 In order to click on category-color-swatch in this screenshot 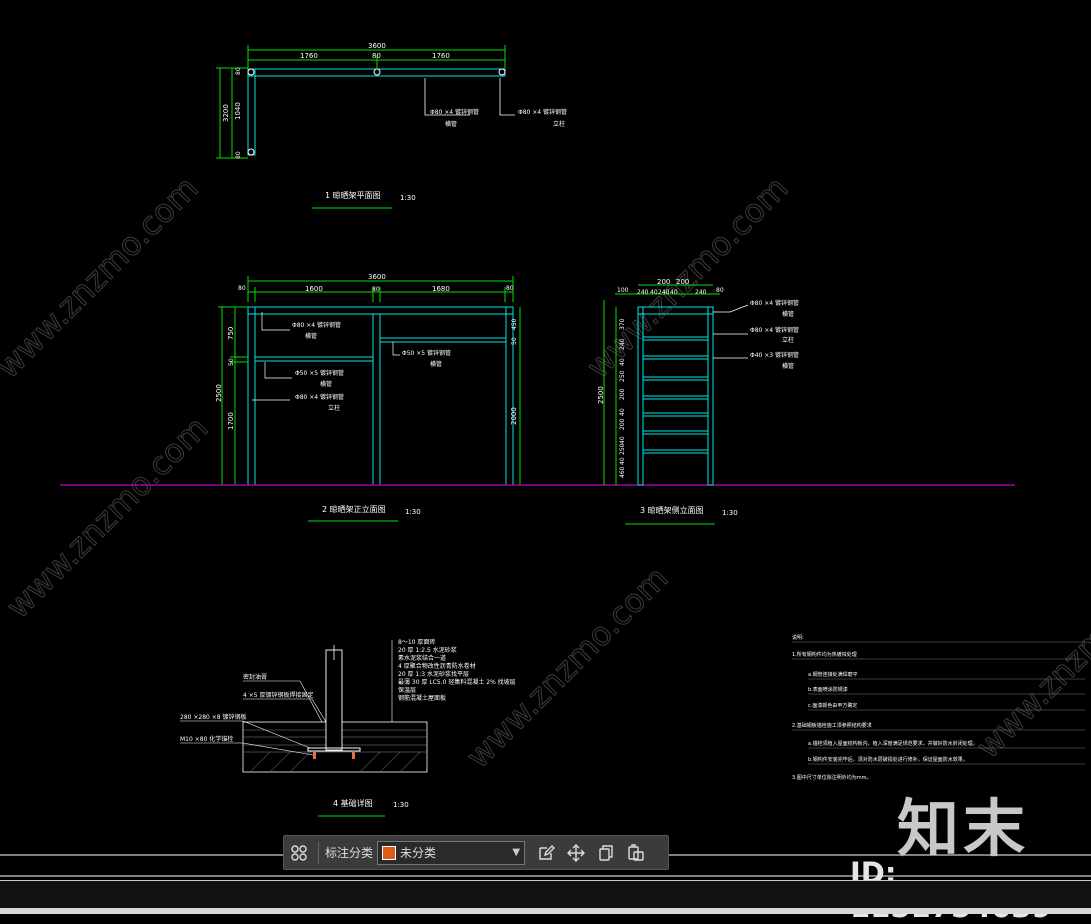, I will do `click(389, 852)`.